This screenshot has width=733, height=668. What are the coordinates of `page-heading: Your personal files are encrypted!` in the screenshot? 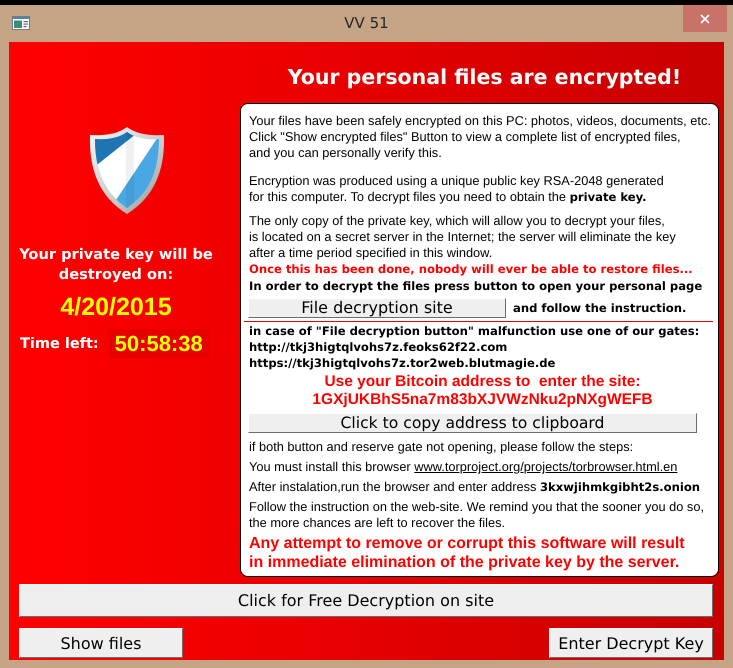 It's located at (485, 77).